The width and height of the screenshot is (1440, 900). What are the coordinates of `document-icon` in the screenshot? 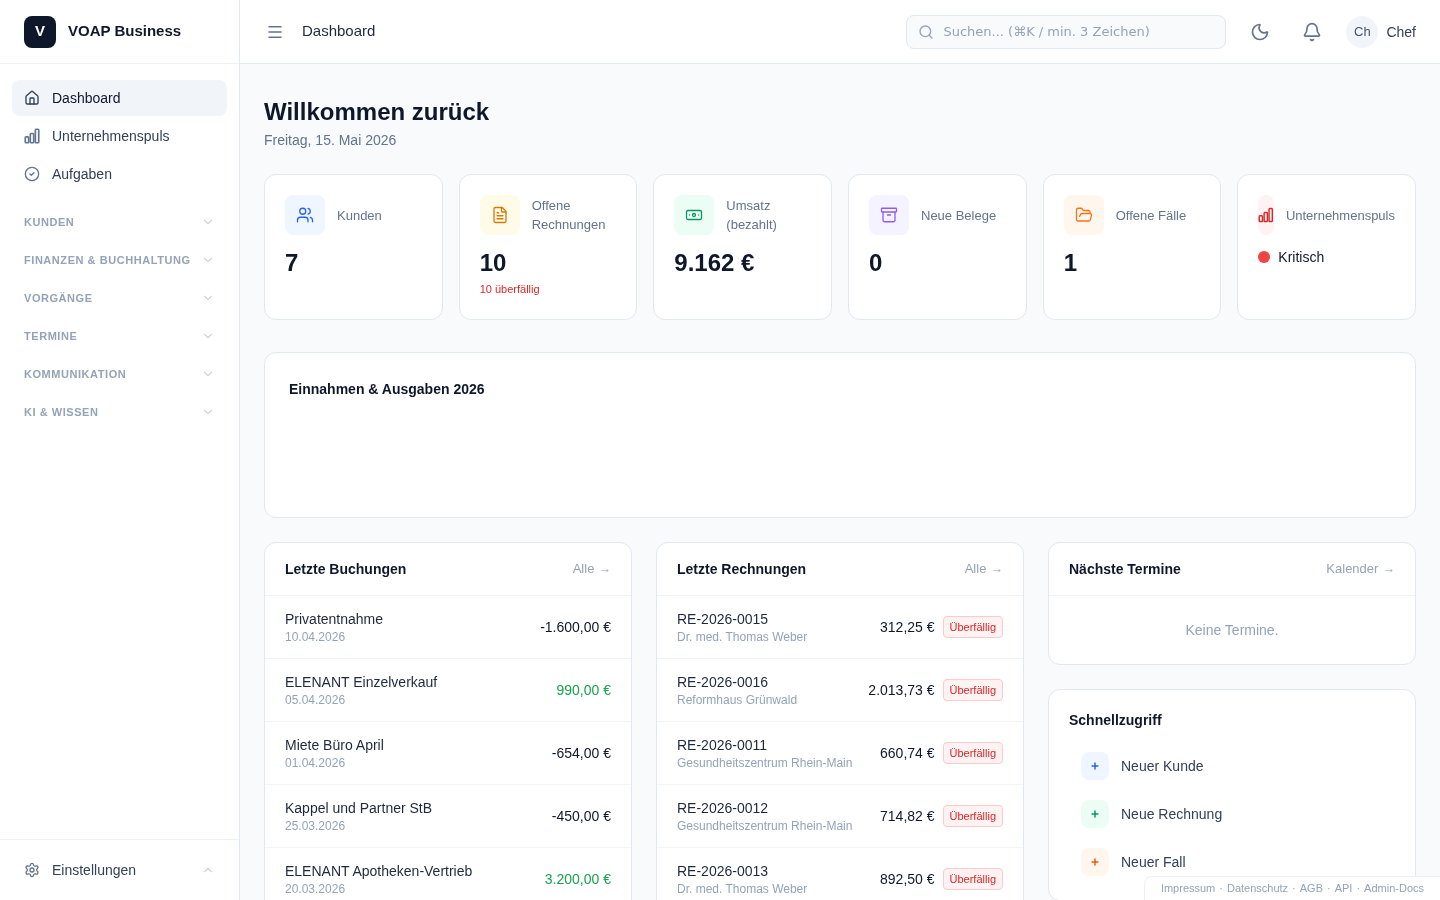 It's located at (499, 215).